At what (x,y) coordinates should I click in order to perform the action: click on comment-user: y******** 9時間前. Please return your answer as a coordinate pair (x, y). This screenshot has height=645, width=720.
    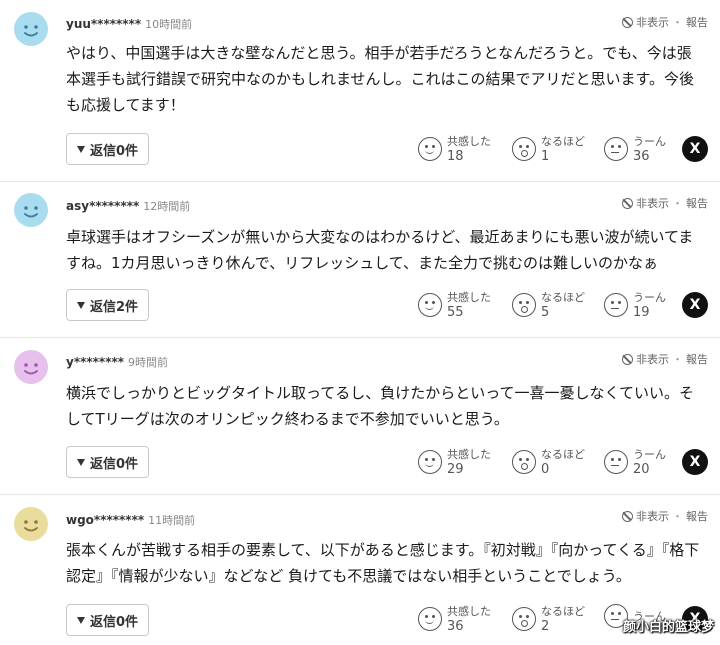
    Looking at the image, I should click on (117, 362).